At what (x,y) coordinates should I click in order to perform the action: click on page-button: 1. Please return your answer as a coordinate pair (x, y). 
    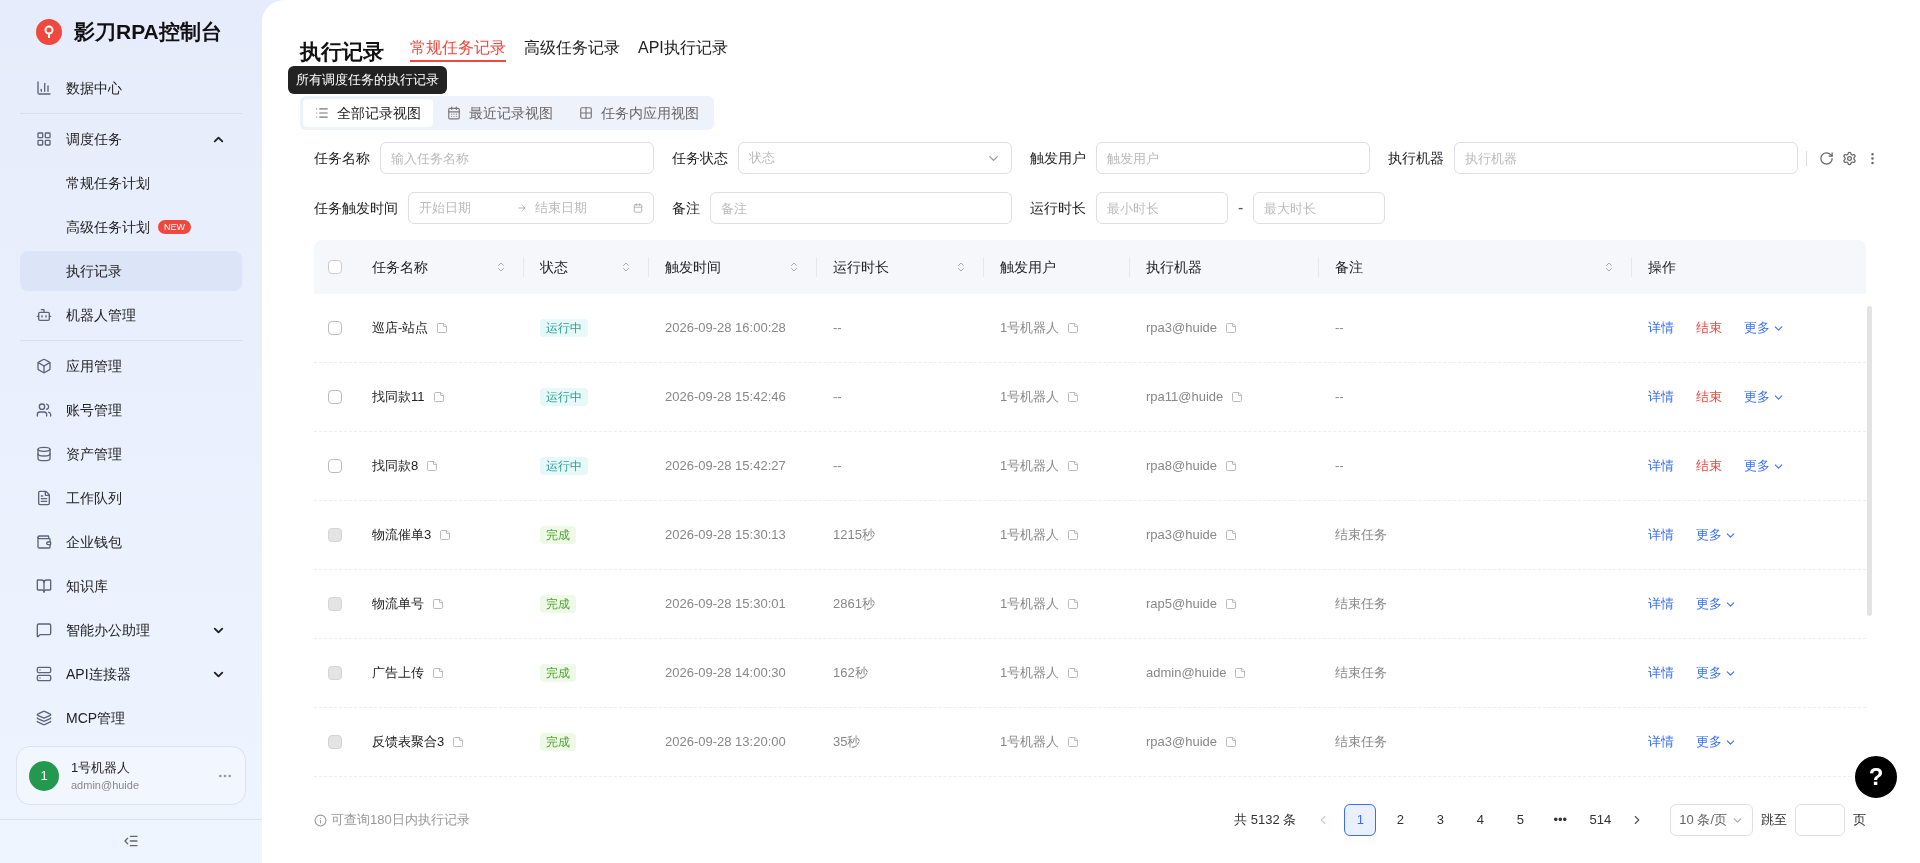
    Looking at the image, I should click on (1360, 820).